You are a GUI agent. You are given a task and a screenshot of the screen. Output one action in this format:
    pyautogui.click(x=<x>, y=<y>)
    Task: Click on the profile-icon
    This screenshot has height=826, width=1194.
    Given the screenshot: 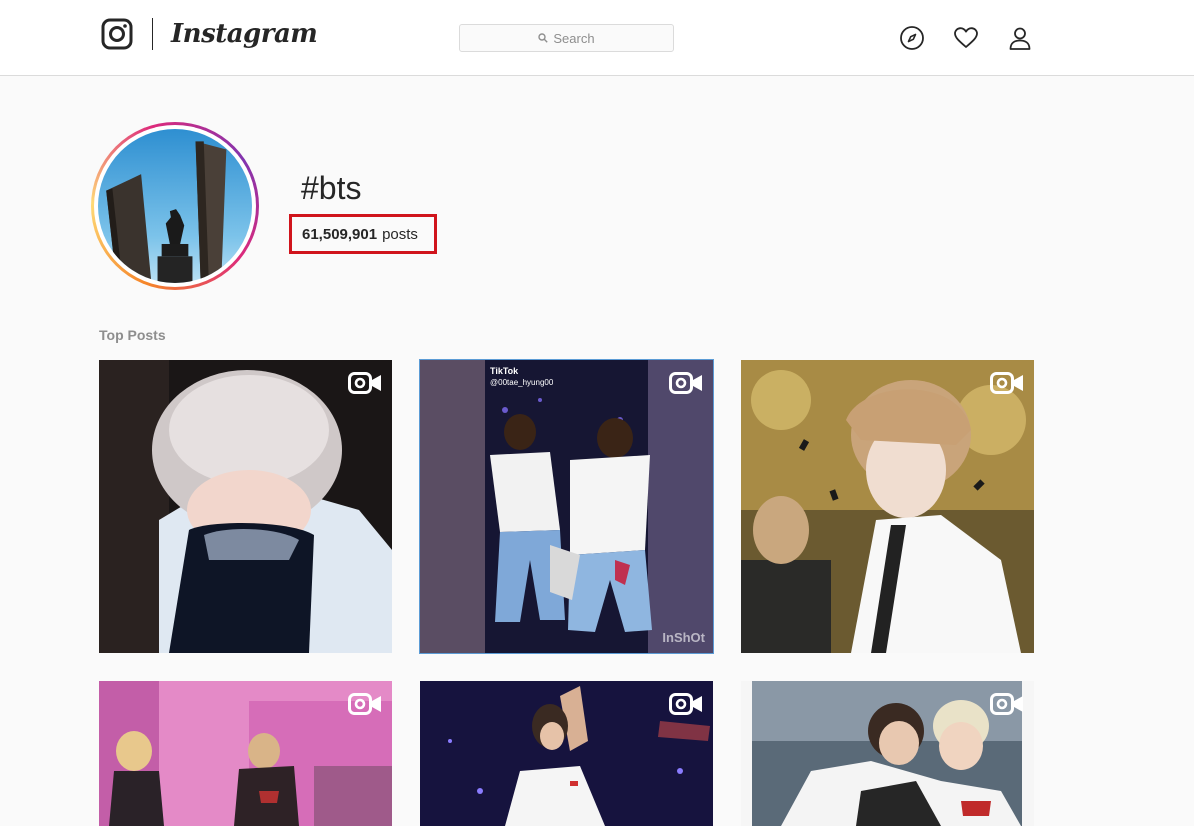 What is the action you would take?
    pyautogui.click(x=1020, y=38)
    